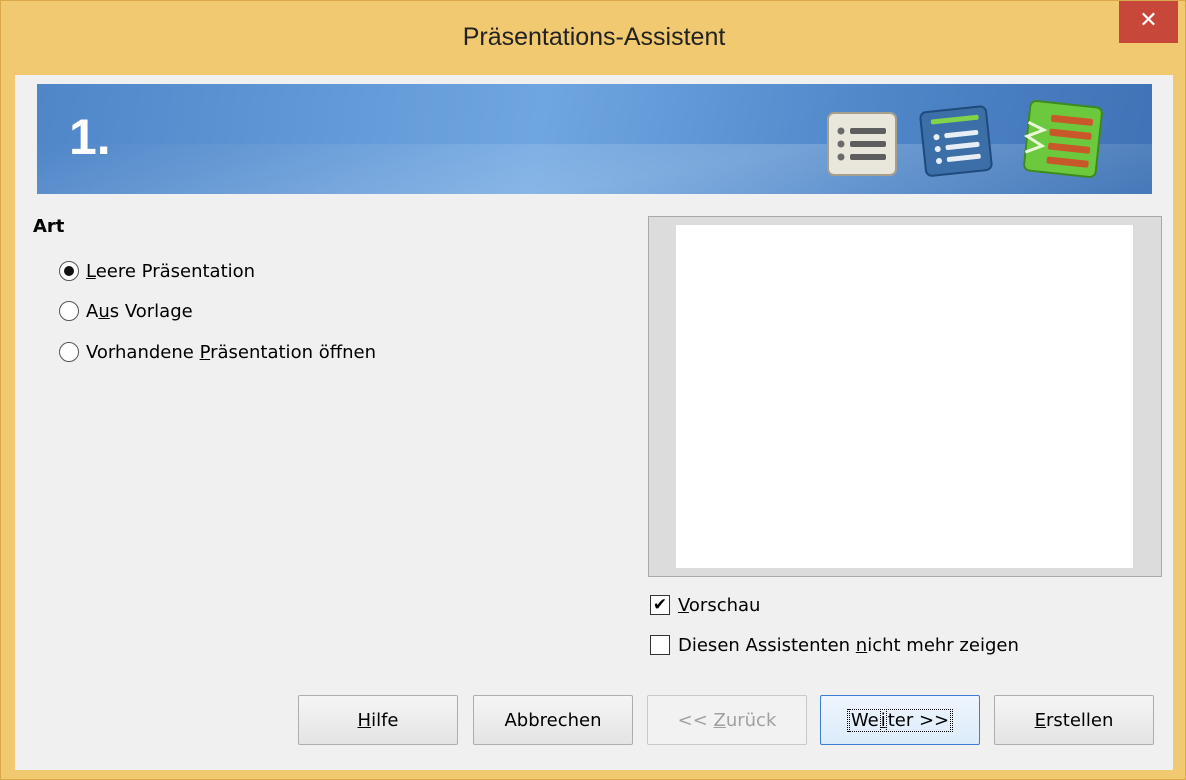 The width and height of the screenshot is (1186, 780). What do you see at coordinates (862, 144) in the screenshot?
I see `list-page-icon` at bounding box center [862, 144].